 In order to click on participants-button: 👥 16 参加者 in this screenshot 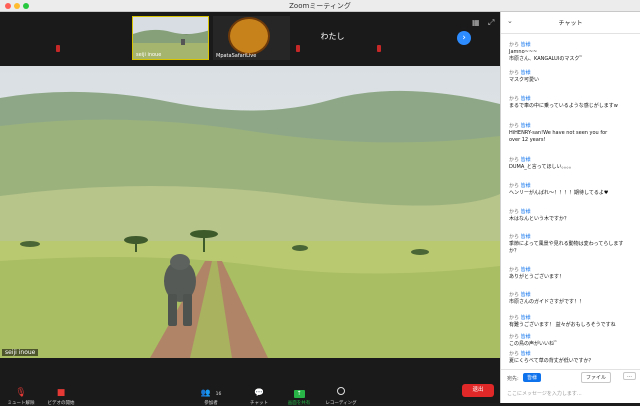, I will do `click(211, 393)`.